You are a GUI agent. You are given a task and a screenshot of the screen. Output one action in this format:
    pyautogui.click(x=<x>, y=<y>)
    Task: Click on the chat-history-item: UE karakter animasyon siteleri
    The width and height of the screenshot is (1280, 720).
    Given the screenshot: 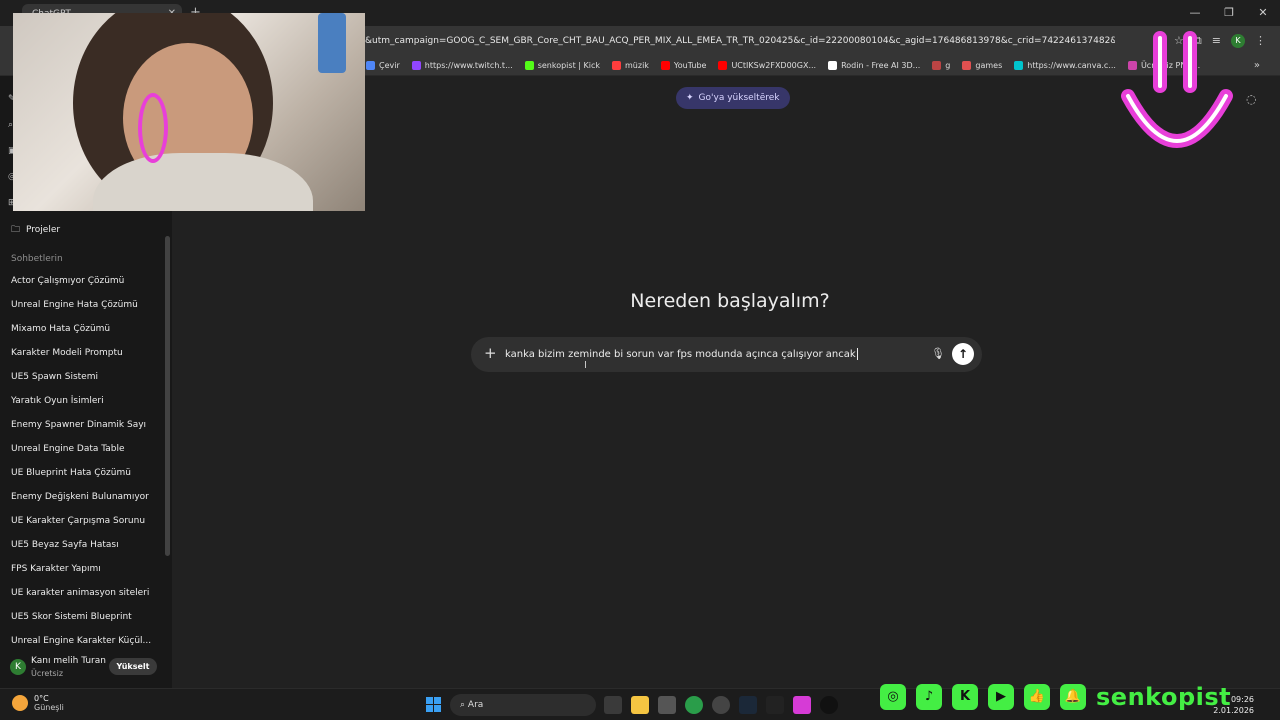 What is the action you would take?
    pyautogui.click(x=86, y=599)
    